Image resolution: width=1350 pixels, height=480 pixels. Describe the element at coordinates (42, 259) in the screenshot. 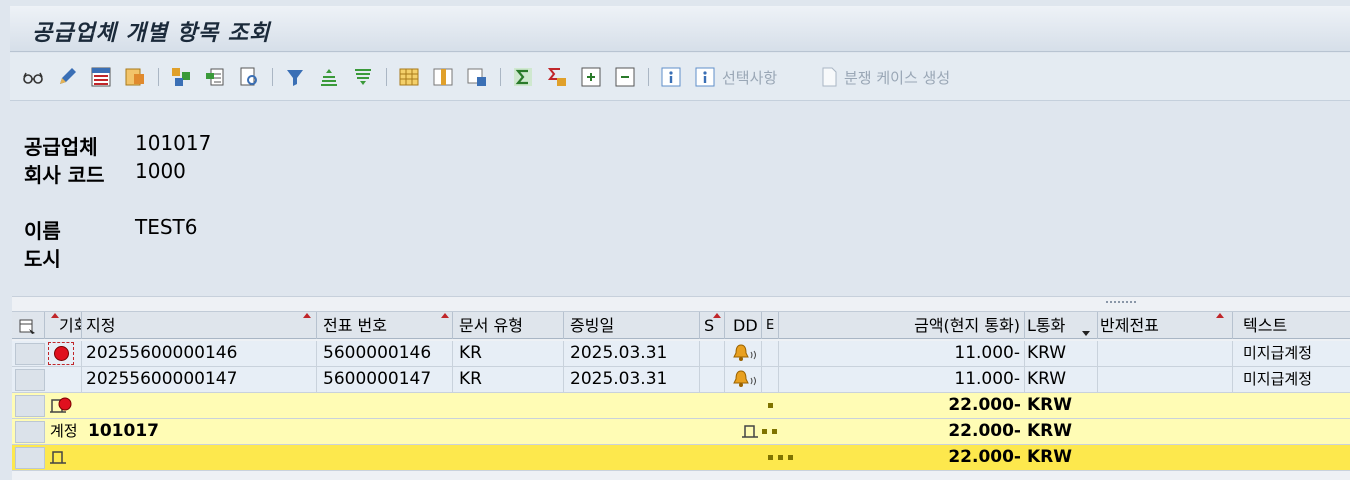

I see `city-label: 도시` at that location.